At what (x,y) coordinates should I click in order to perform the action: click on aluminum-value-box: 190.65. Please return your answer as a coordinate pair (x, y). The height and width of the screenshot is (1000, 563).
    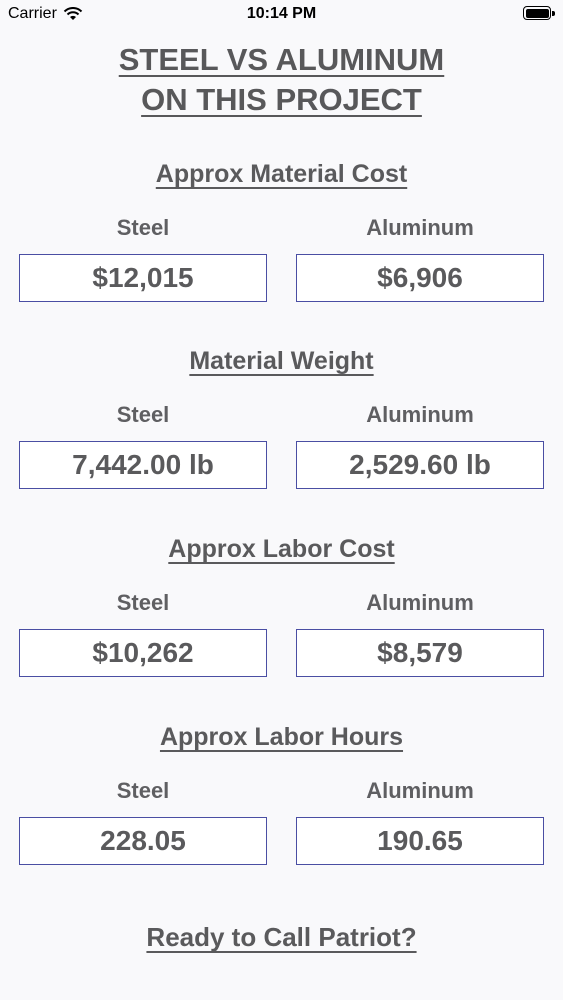
    Looking at the image, I should click on (420, 841).